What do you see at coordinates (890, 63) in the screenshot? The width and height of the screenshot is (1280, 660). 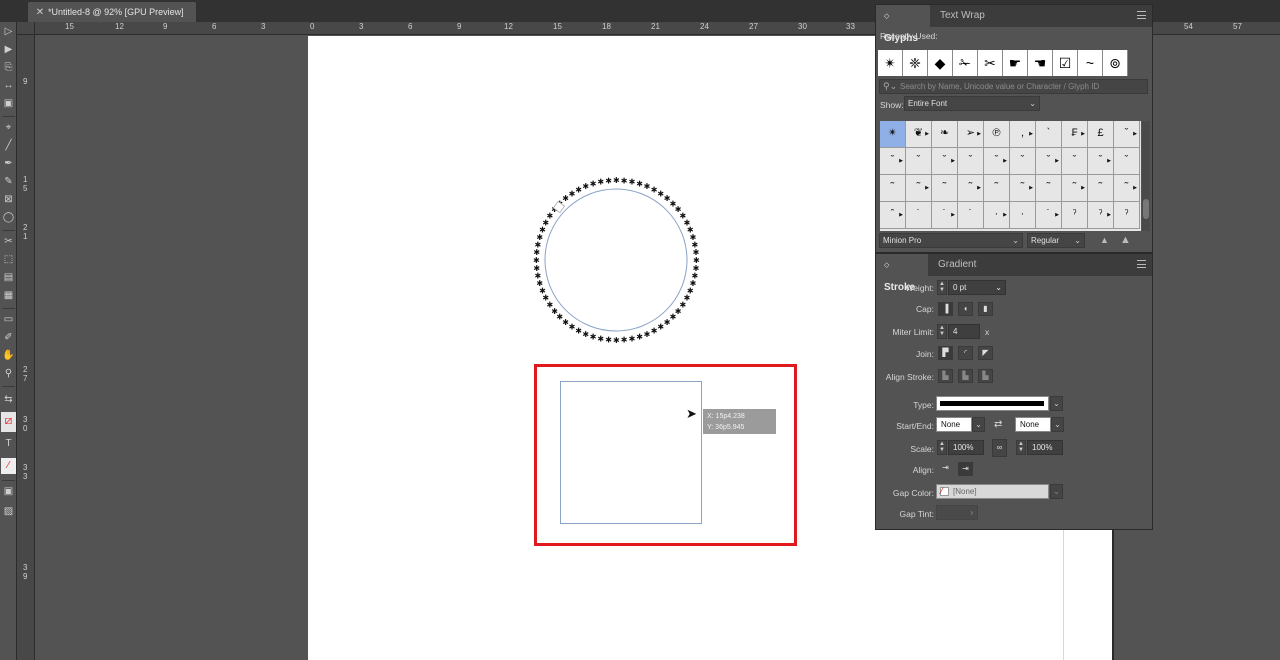 I see `recent-glyph: ✴` at bounding box center [890, 63].